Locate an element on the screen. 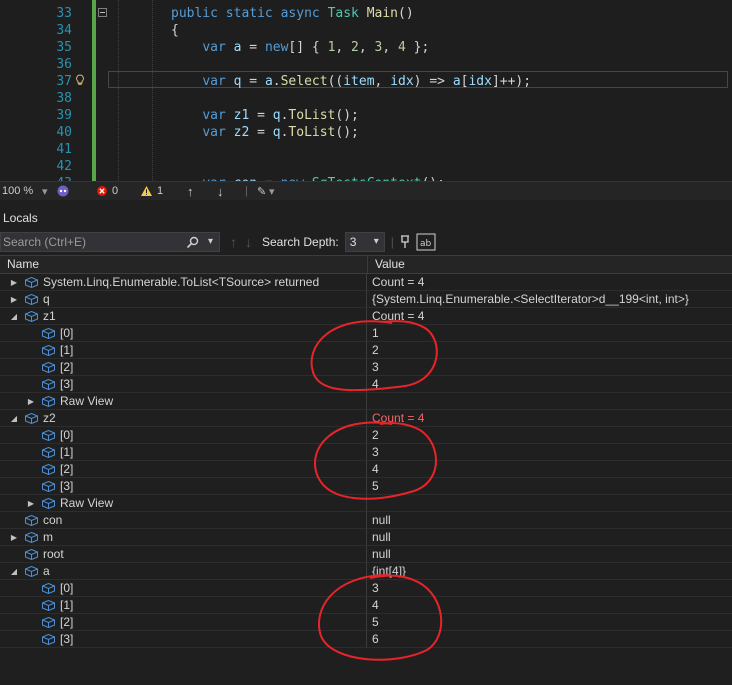 Image resolution: width=732 pixels, height=685 pixels. search-icon is located at coordinates (192, 242).